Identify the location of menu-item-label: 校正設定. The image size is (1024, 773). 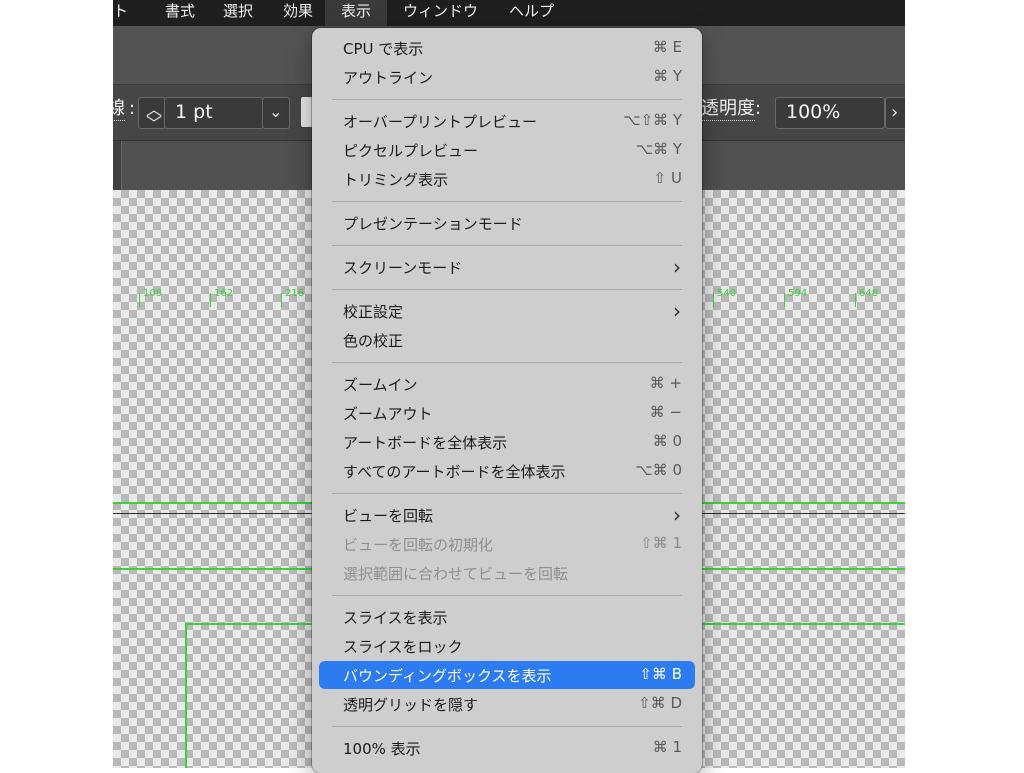
(373, 312).